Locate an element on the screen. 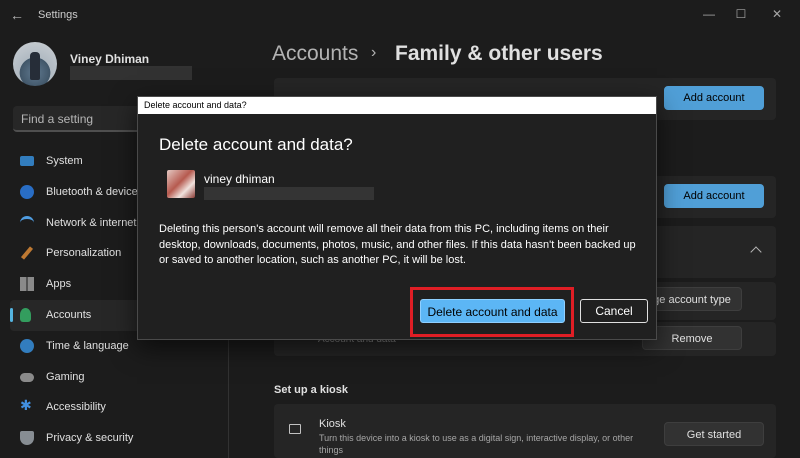  cancel-button: Cancel is located at coordinates (614, 311).